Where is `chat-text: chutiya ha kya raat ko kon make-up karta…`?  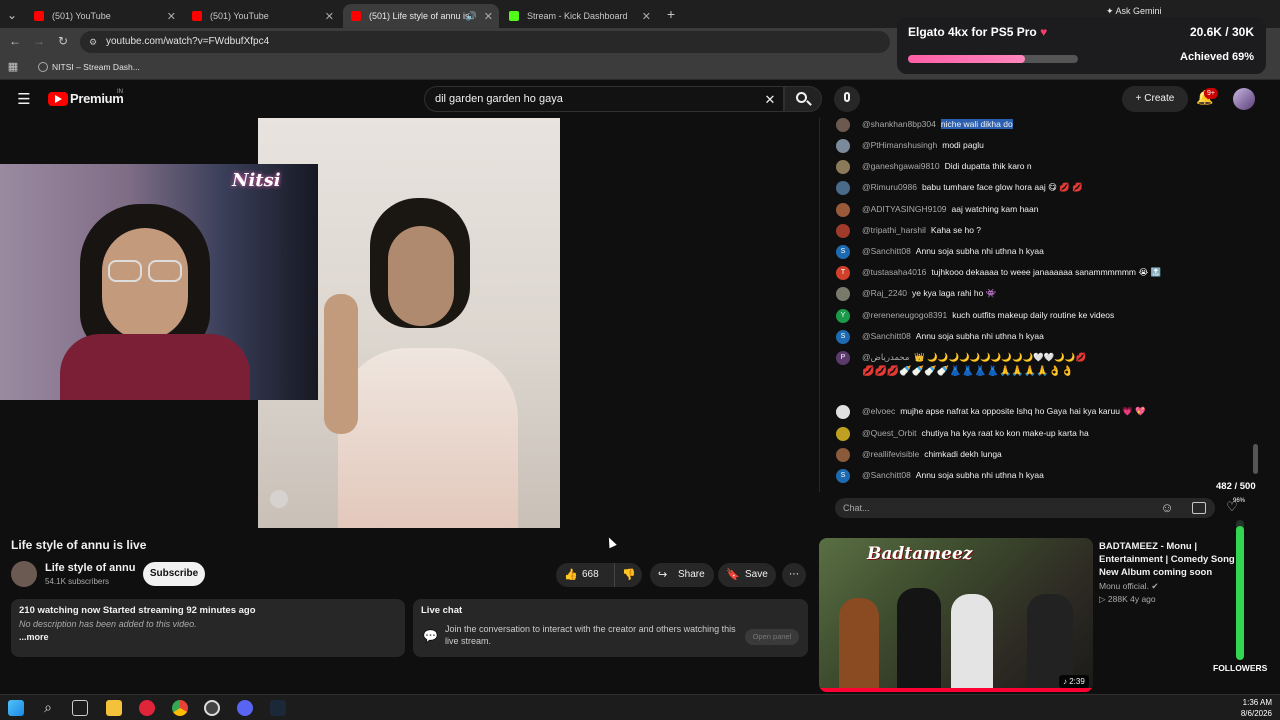 chat-text: chutiya ha kya raat ko kon make-up karta… is located at coordinates (1005, 433).